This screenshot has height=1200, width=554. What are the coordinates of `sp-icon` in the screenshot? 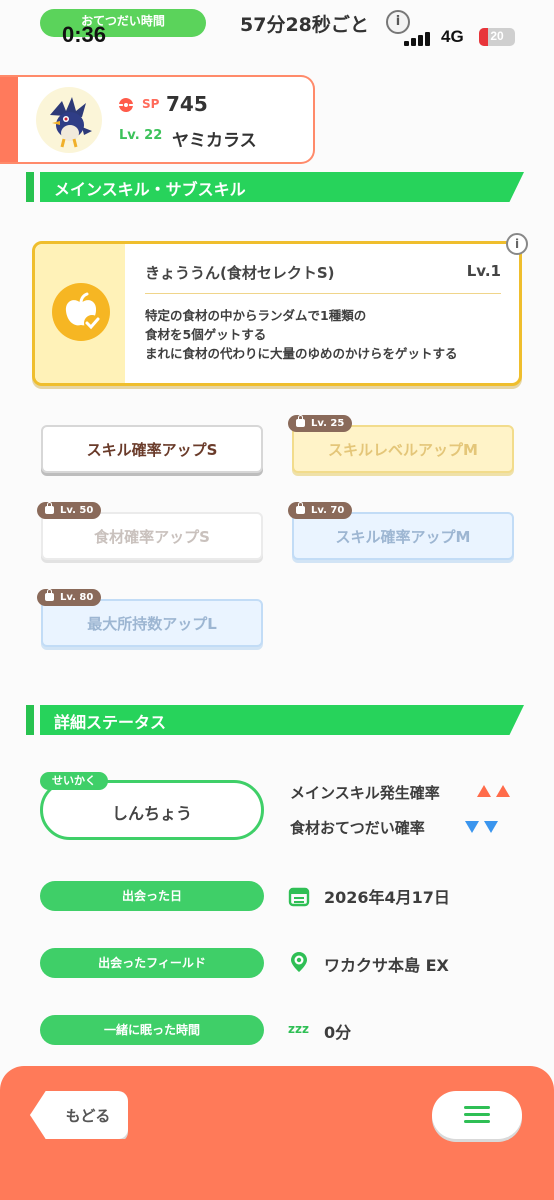 It's located at (126, 105).